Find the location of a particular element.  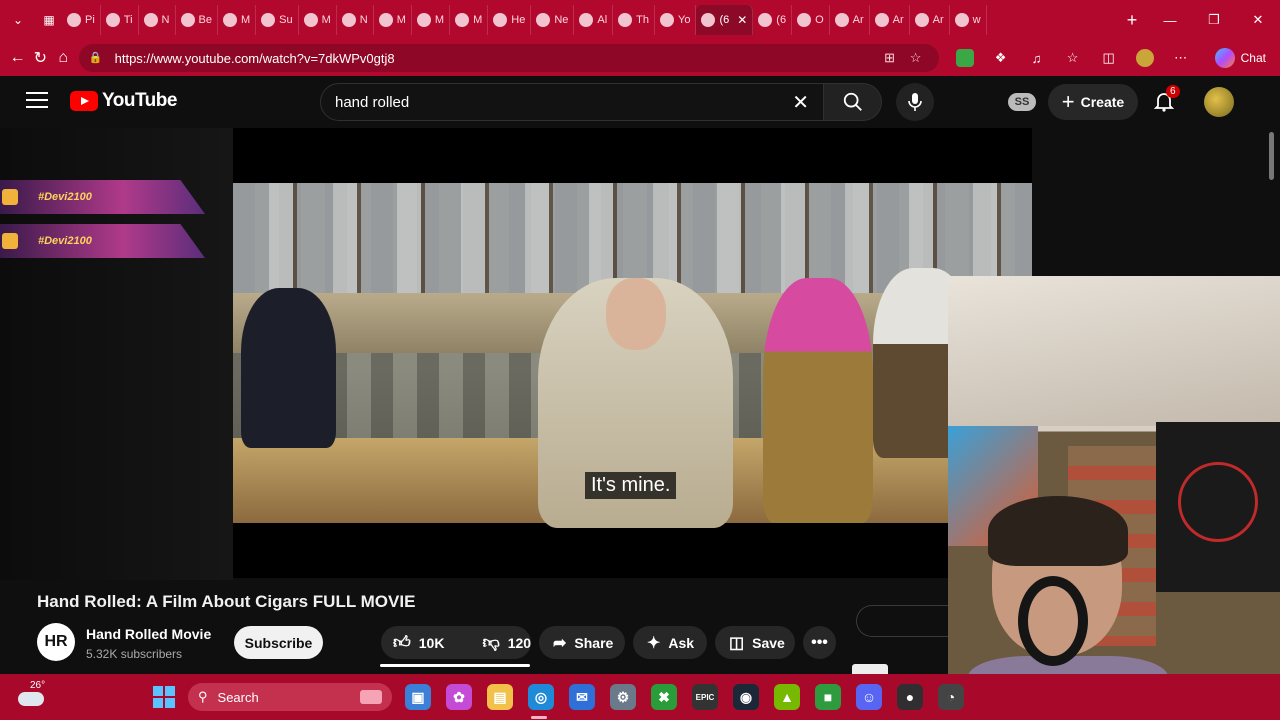

collections-icon: ◫ is located at coordinates (1109, 58).